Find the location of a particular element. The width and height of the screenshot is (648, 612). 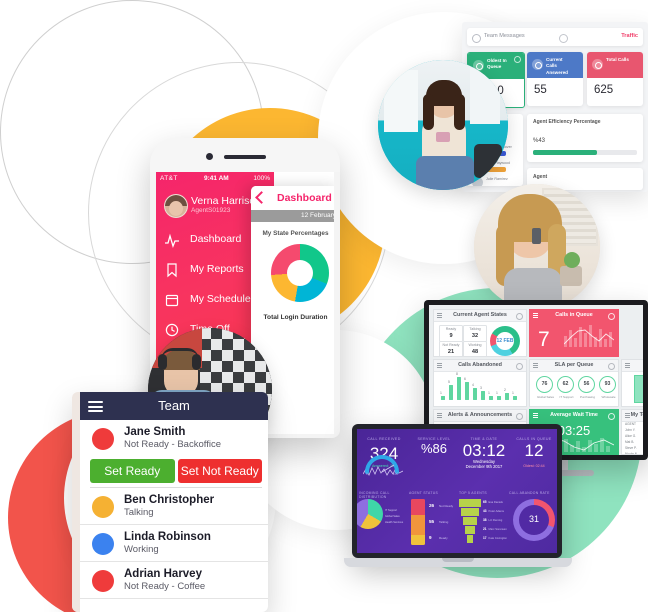

panel-title: Calls Abandoned is located at coordinates (480, 365).